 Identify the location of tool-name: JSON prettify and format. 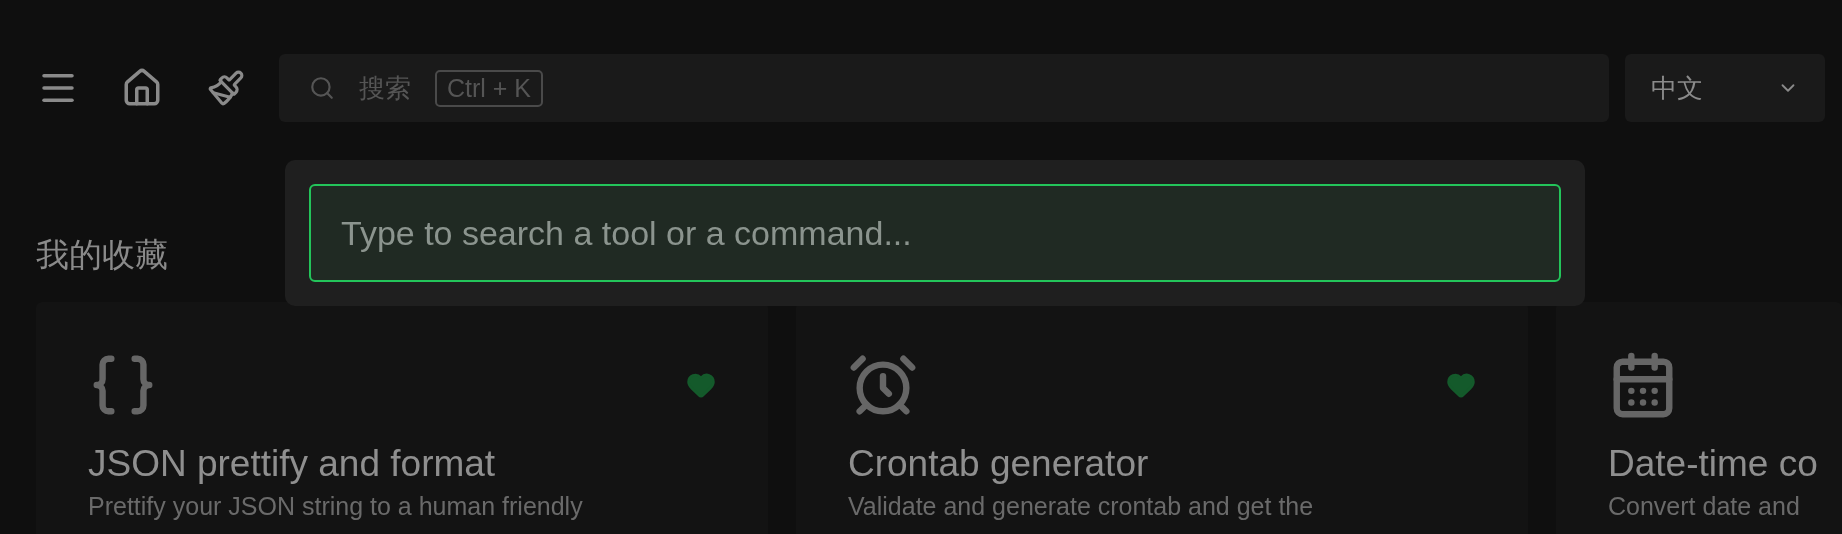
(292, 463).